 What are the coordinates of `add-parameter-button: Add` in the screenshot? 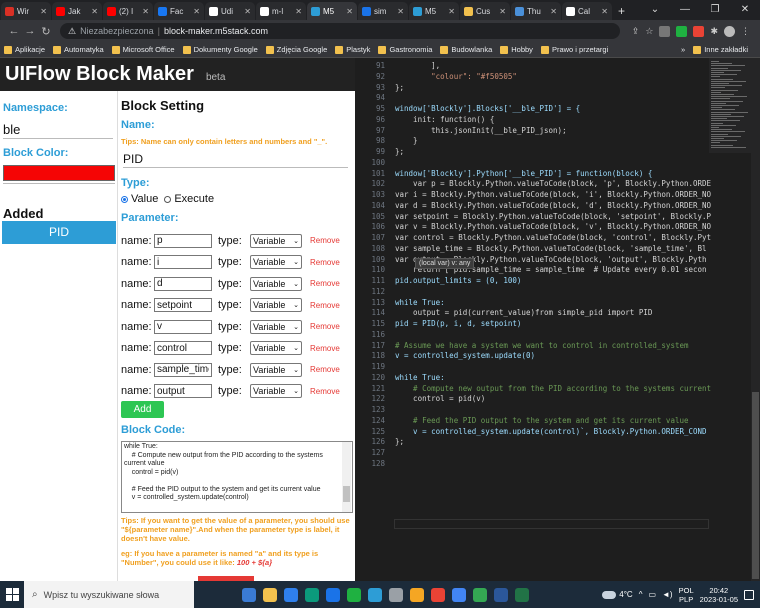 It's located at (142, 409).